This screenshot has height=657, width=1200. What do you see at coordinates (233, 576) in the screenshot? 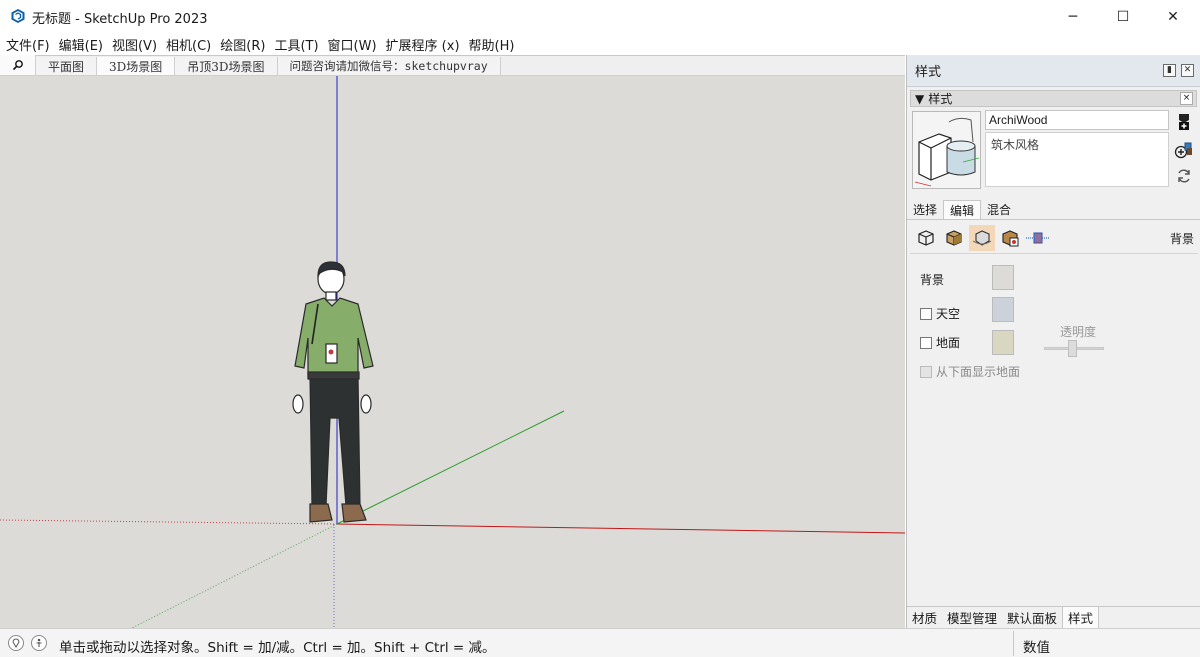
I see `green-axis-hidden` at bounding box center [233, 576].